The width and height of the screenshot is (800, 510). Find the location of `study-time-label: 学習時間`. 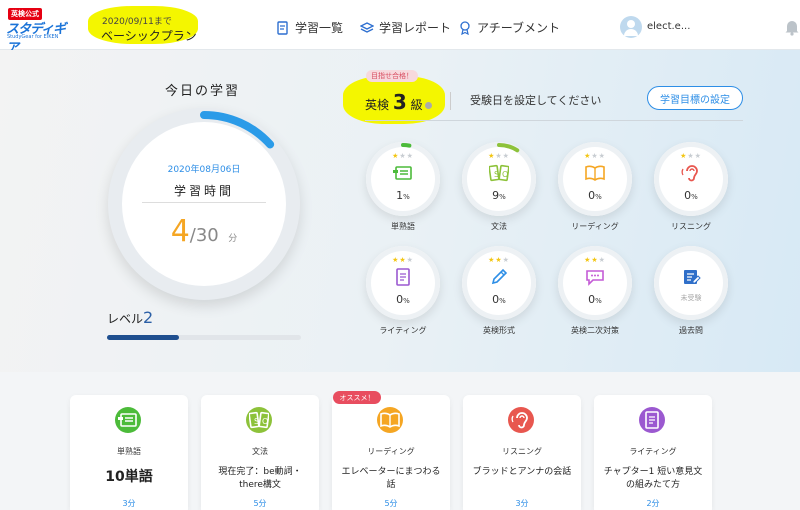

study-time-label: 学習時間 is located at coordinates (203, 191).